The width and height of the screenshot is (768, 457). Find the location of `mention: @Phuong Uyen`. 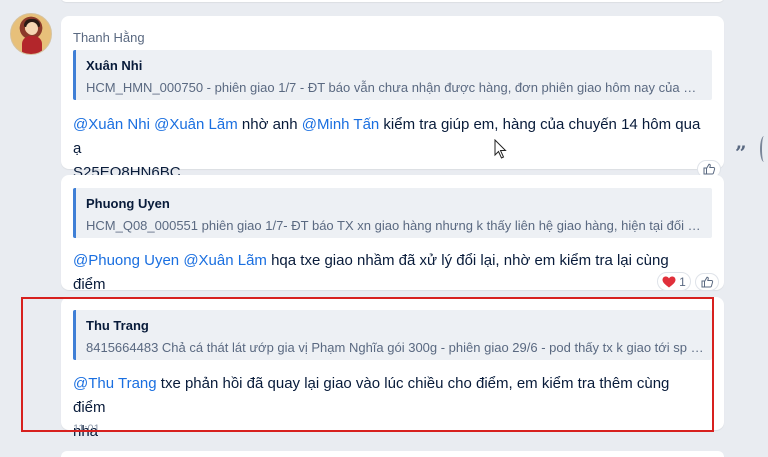

mention: @Phuong Uyen is located at coordinates (126, 260).